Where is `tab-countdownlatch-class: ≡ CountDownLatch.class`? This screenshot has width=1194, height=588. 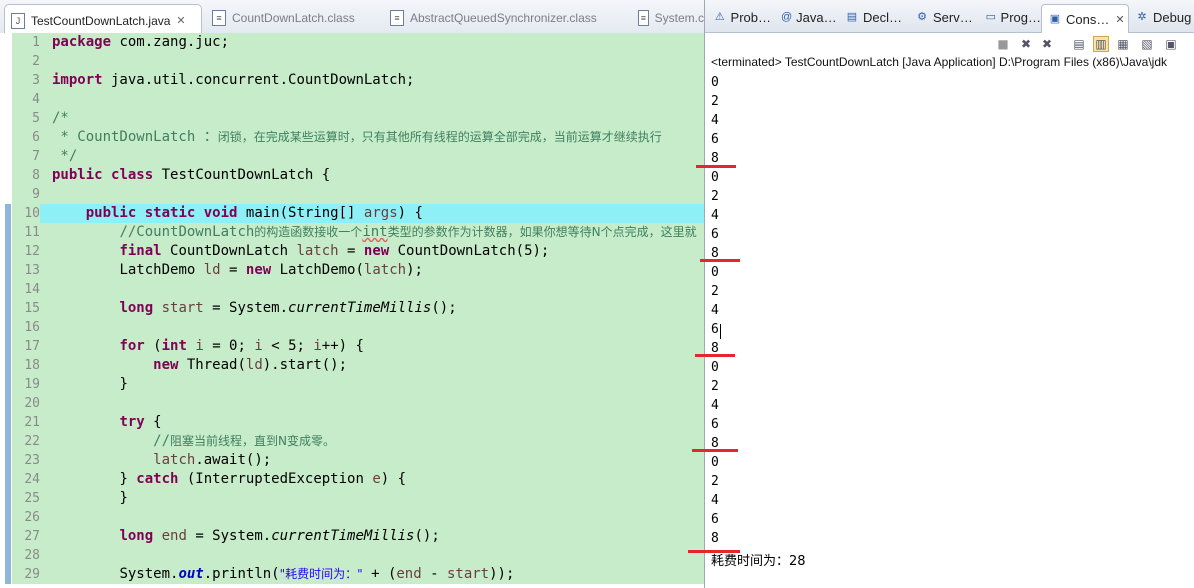 tab-countdownlatch-class: ≡ CountDownLatch.class is located at coordinates (291, 18).